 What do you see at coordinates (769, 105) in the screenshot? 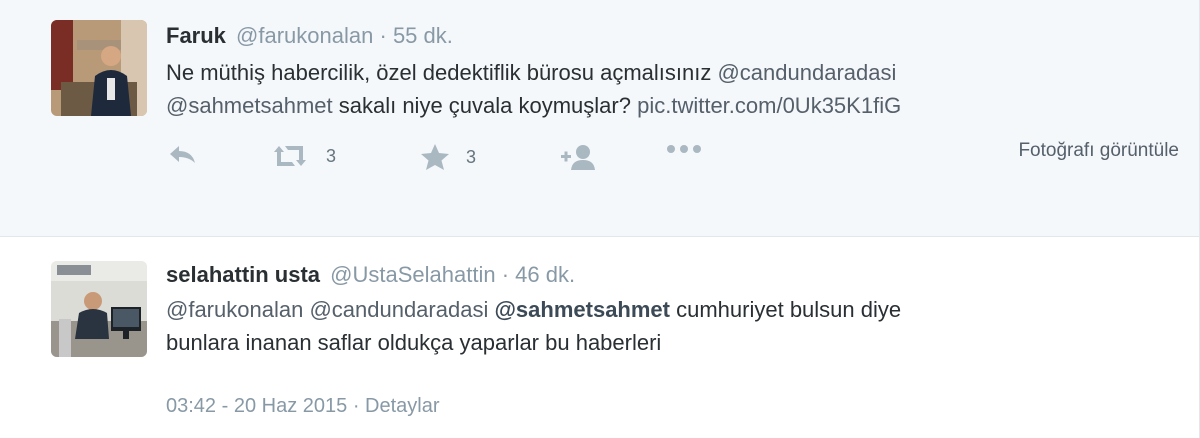
I see `media-link: pic.twitter.com/0Uk35K1fiG` at bounding box center [769, 105].